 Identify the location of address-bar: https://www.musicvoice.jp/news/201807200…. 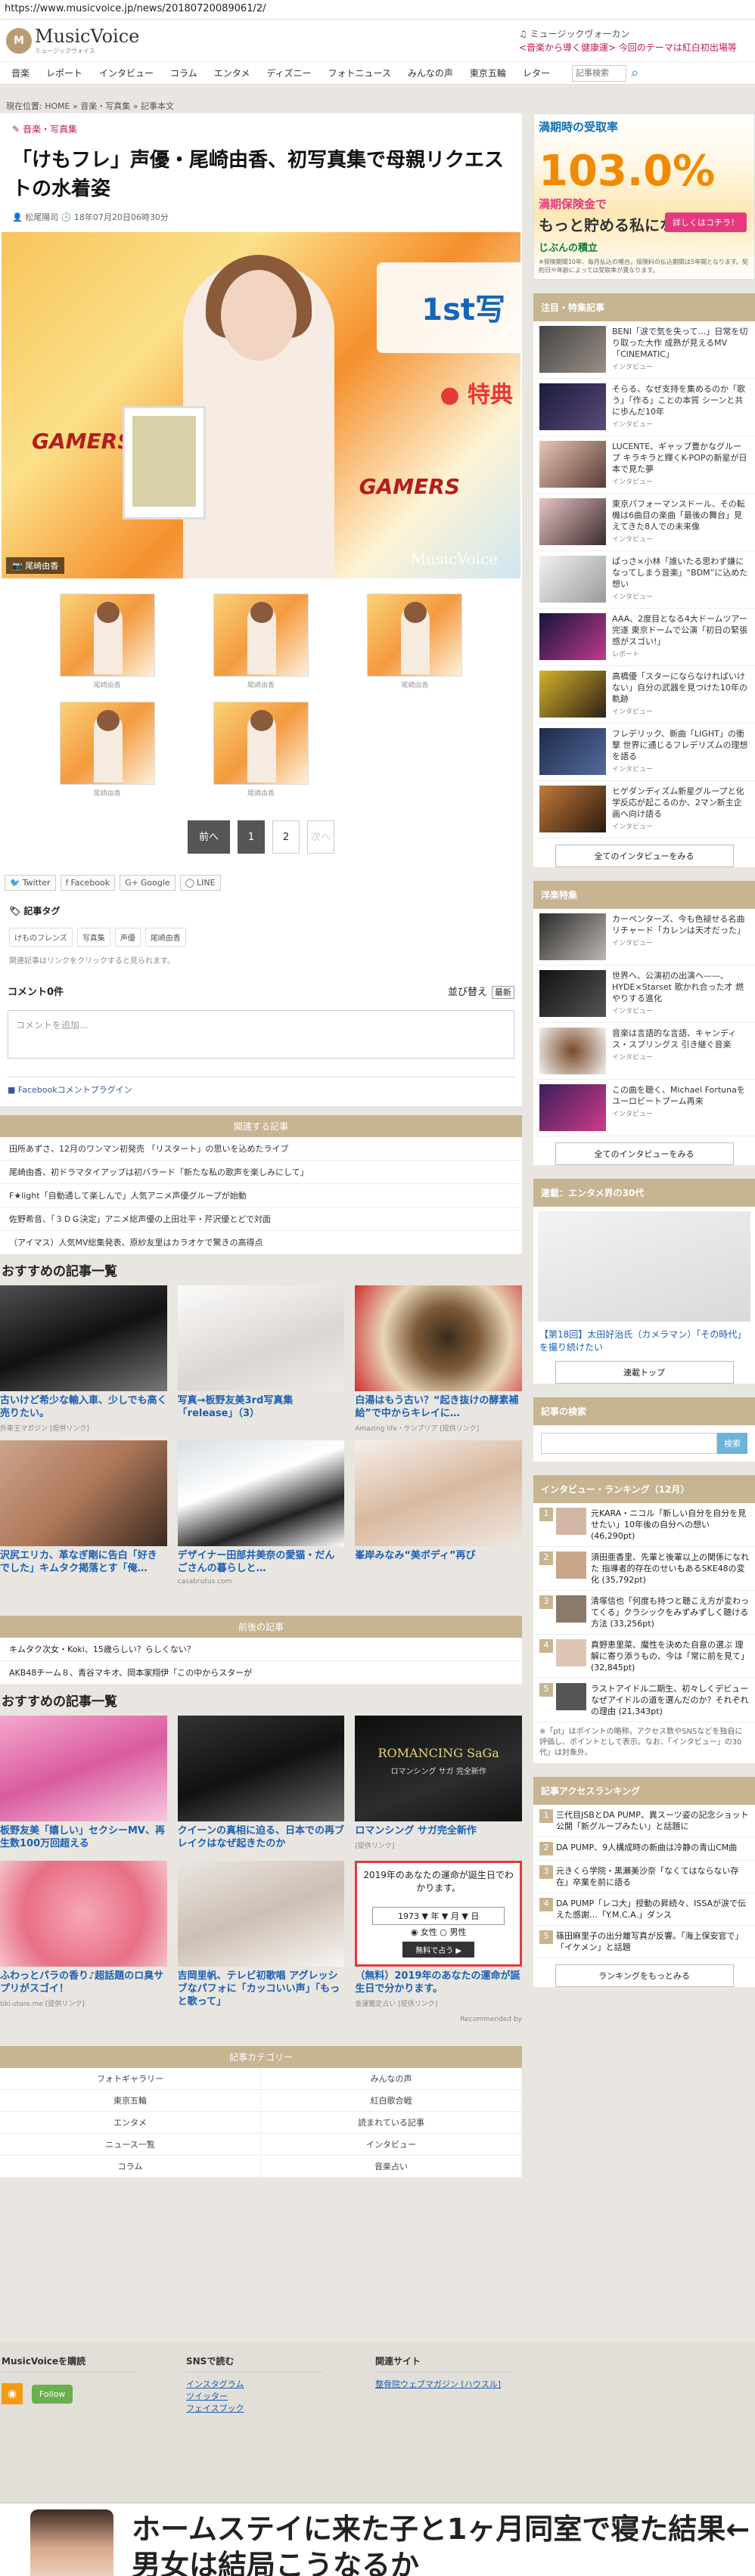
(377, 10).